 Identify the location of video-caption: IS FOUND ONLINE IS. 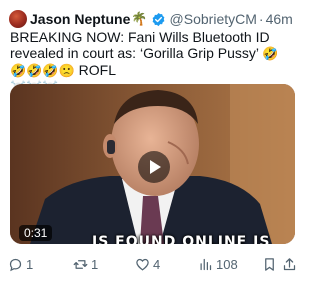
(181, 239).